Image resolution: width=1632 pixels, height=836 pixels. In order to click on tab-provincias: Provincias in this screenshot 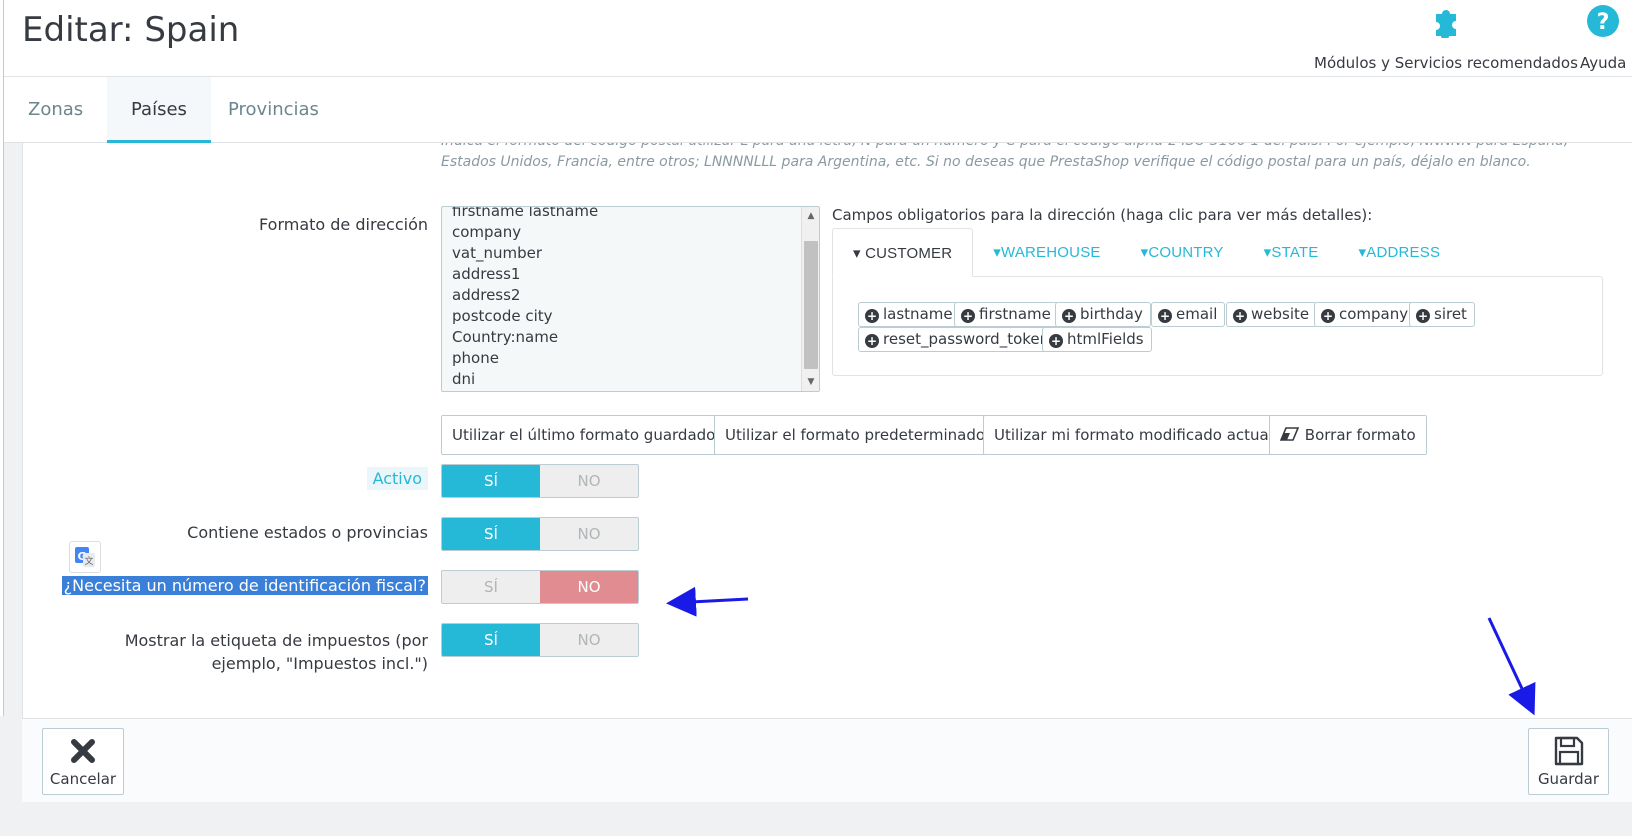, I will do `click(273, 110)`.